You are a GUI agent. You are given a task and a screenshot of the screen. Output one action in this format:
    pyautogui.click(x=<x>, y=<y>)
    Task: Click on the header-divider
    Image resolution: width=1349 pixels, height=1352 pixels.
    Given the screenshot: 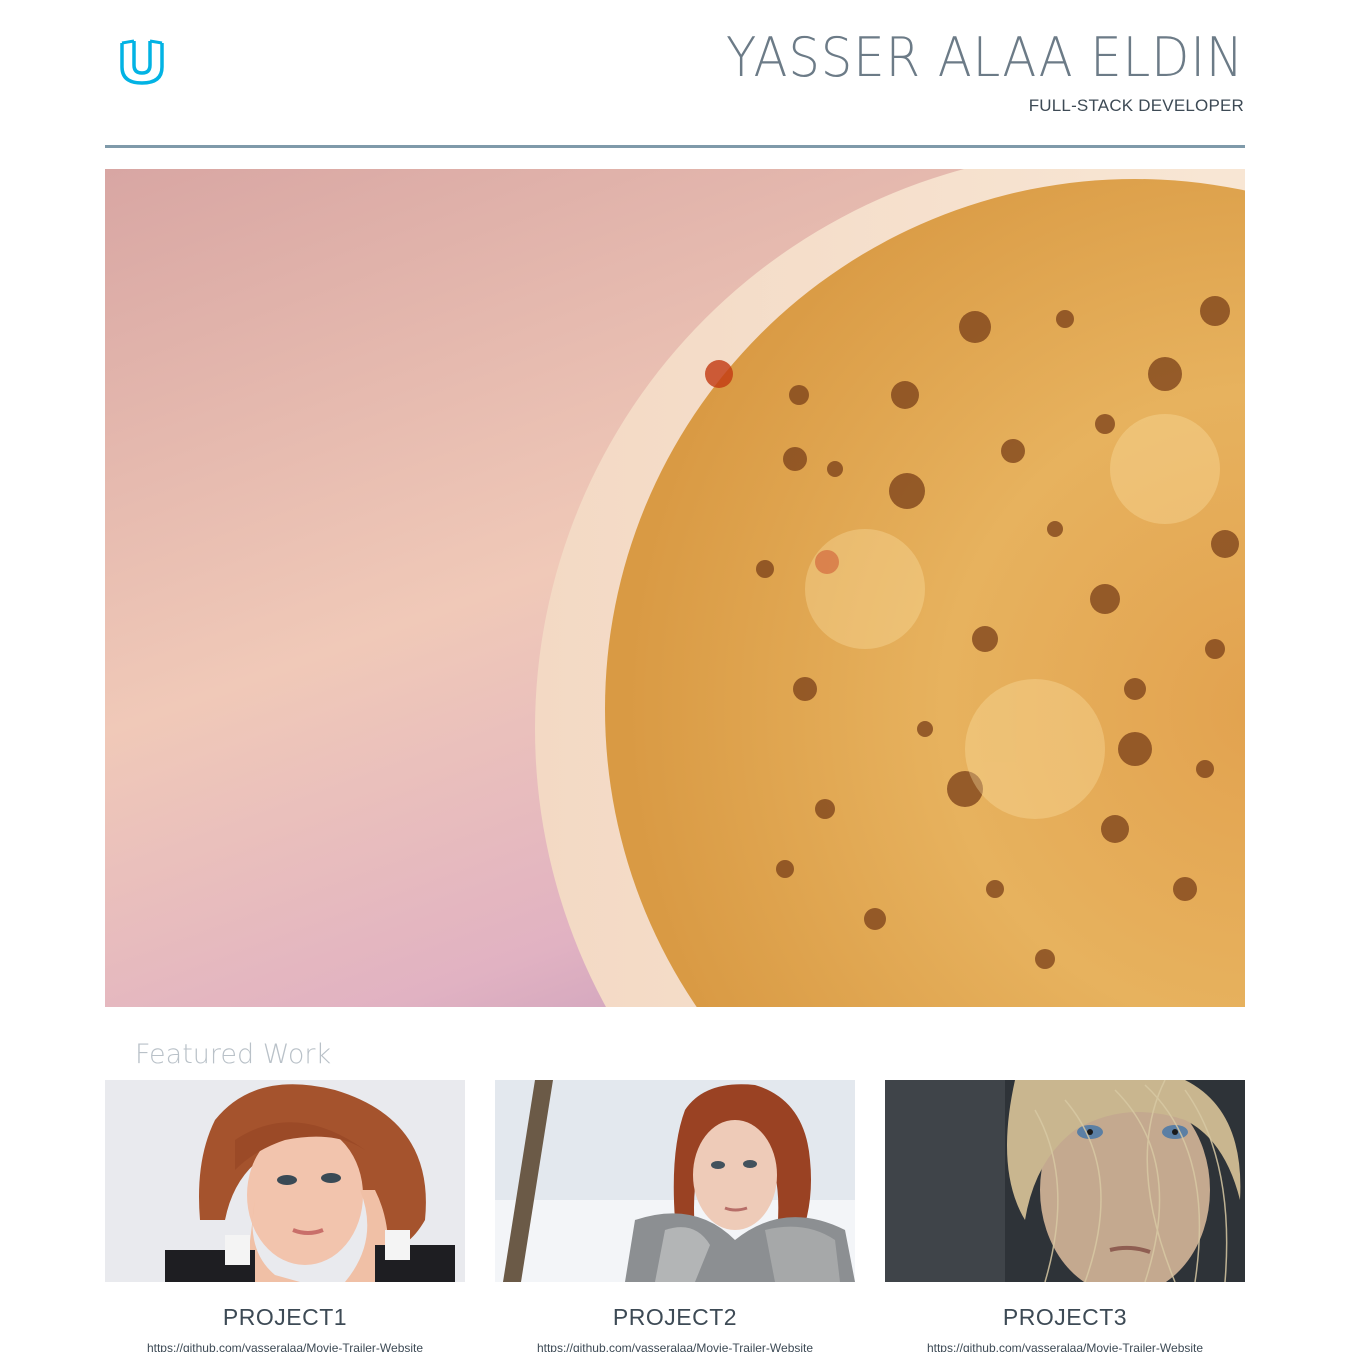 What is the action you would take?
    pyautogui.click(x=675, y=146)
    